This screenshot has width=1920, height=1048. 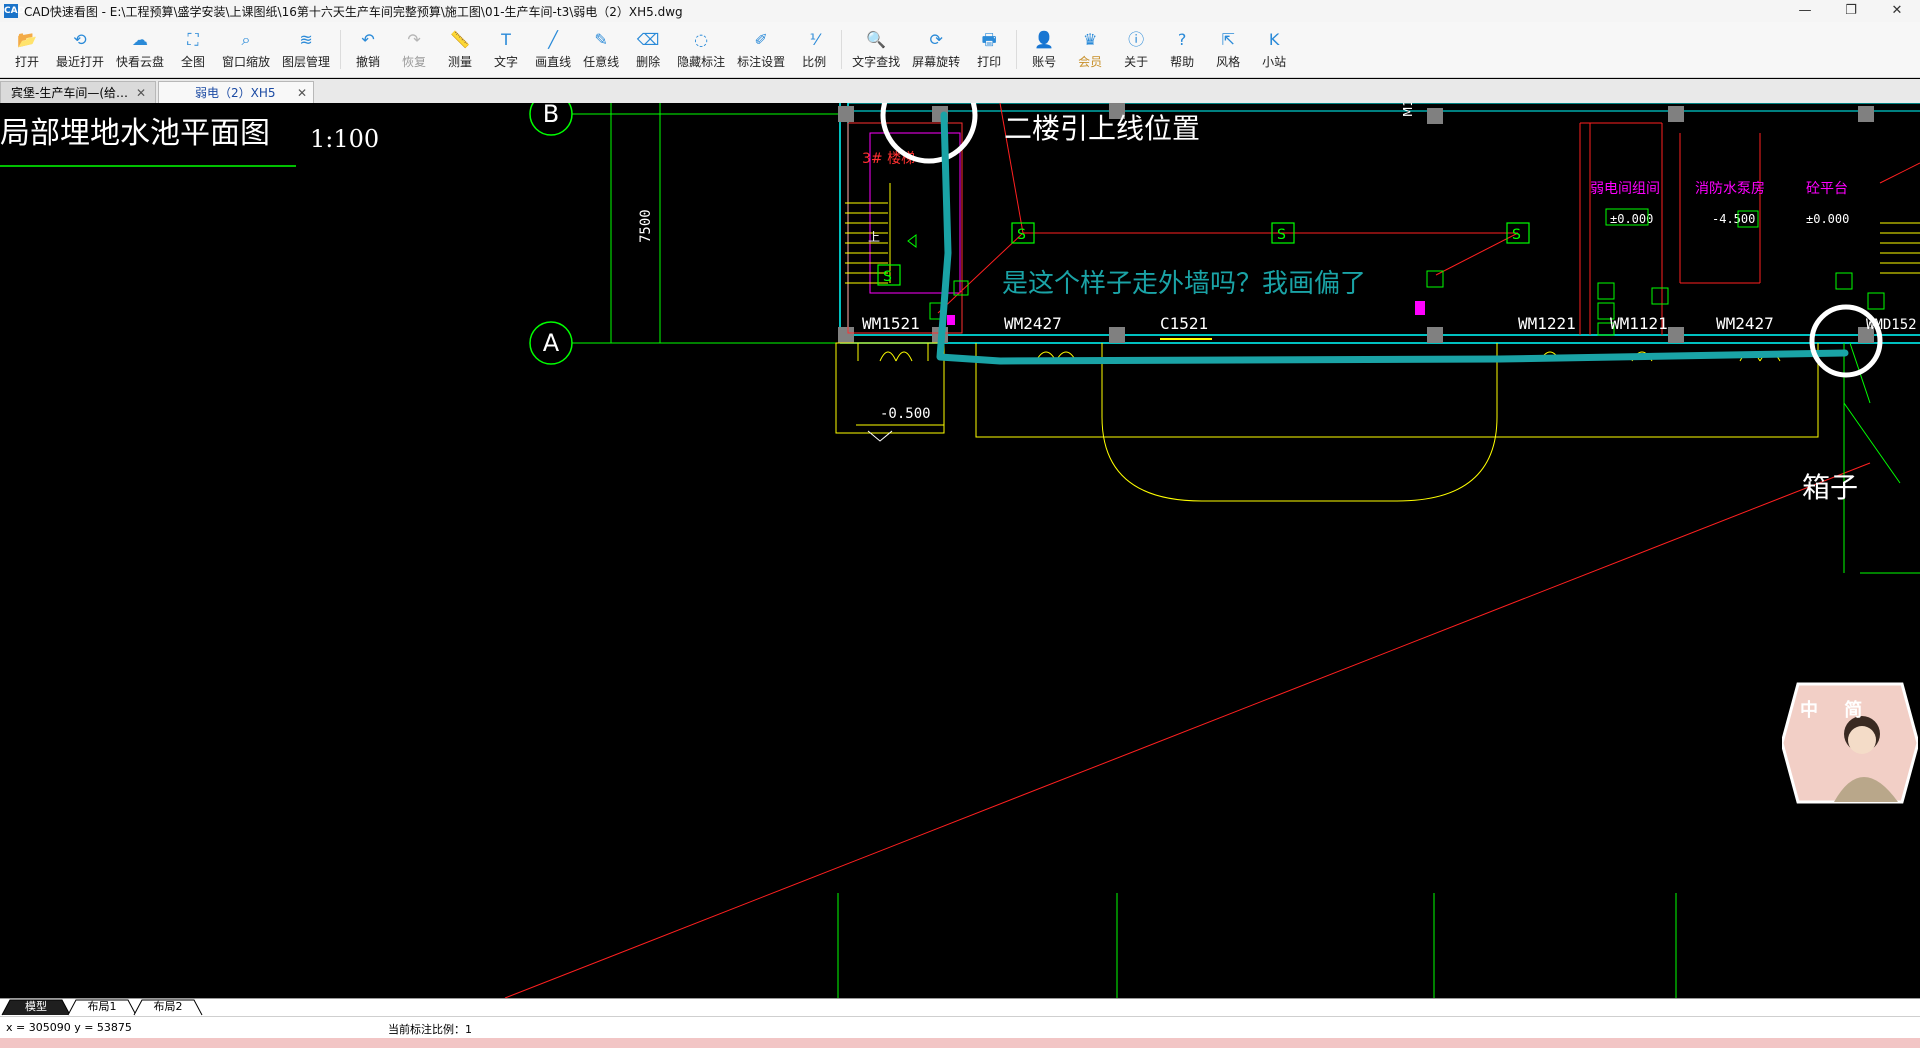 I want to click on tab-label: 弱电（2）XH5, so click(x=235, y=93).